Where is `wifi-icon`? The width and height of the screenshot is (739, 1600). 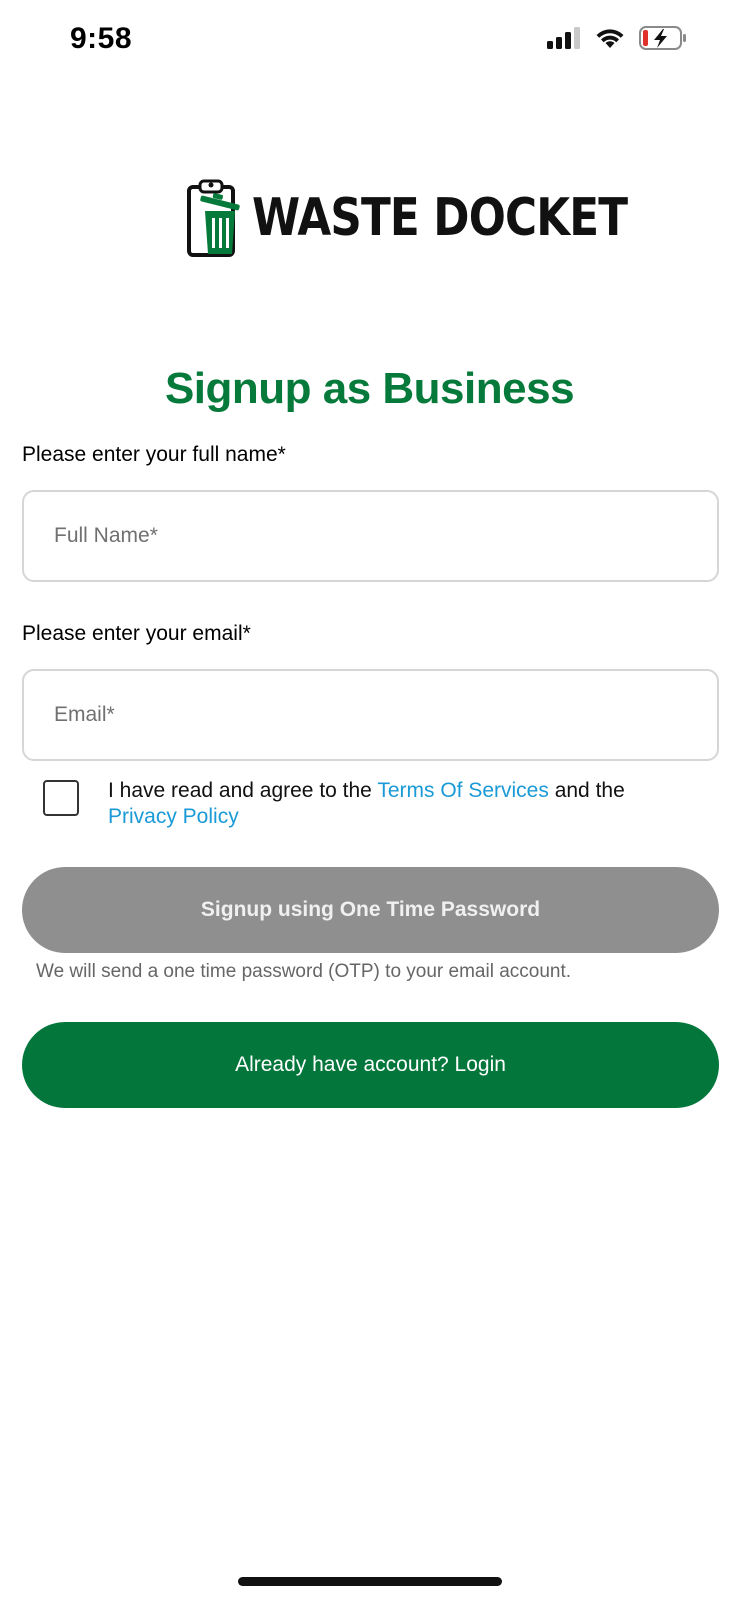 wifi-icon is located at coordinates (610, 38).